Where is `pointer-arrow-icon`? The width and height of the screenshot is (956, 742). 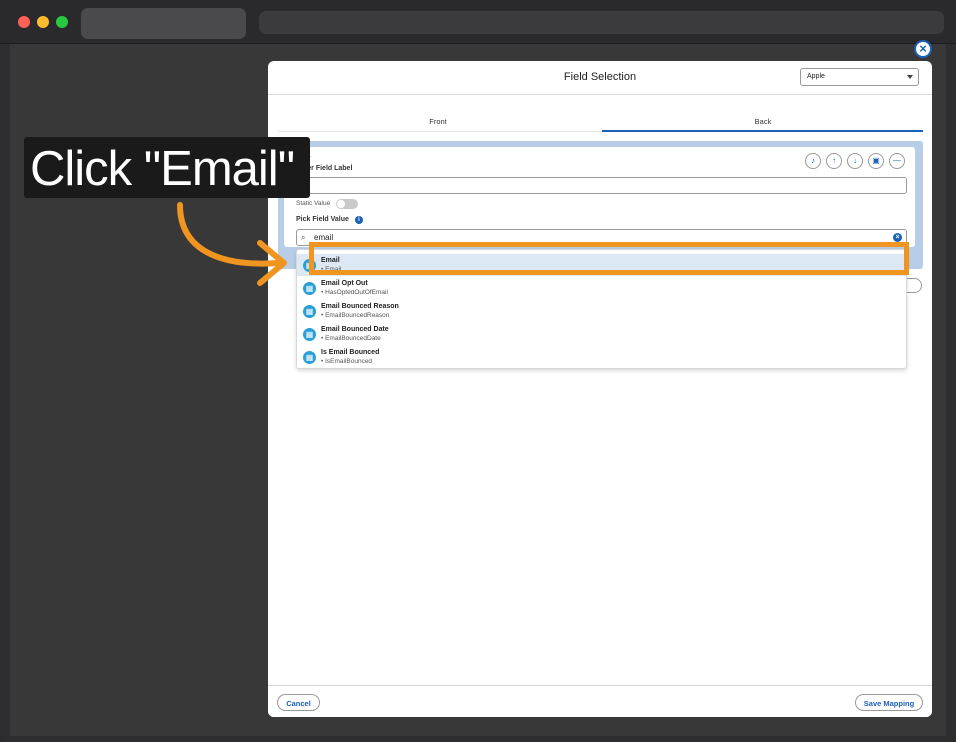 pointer-arrow-icon is located at coordinates (232, 244).